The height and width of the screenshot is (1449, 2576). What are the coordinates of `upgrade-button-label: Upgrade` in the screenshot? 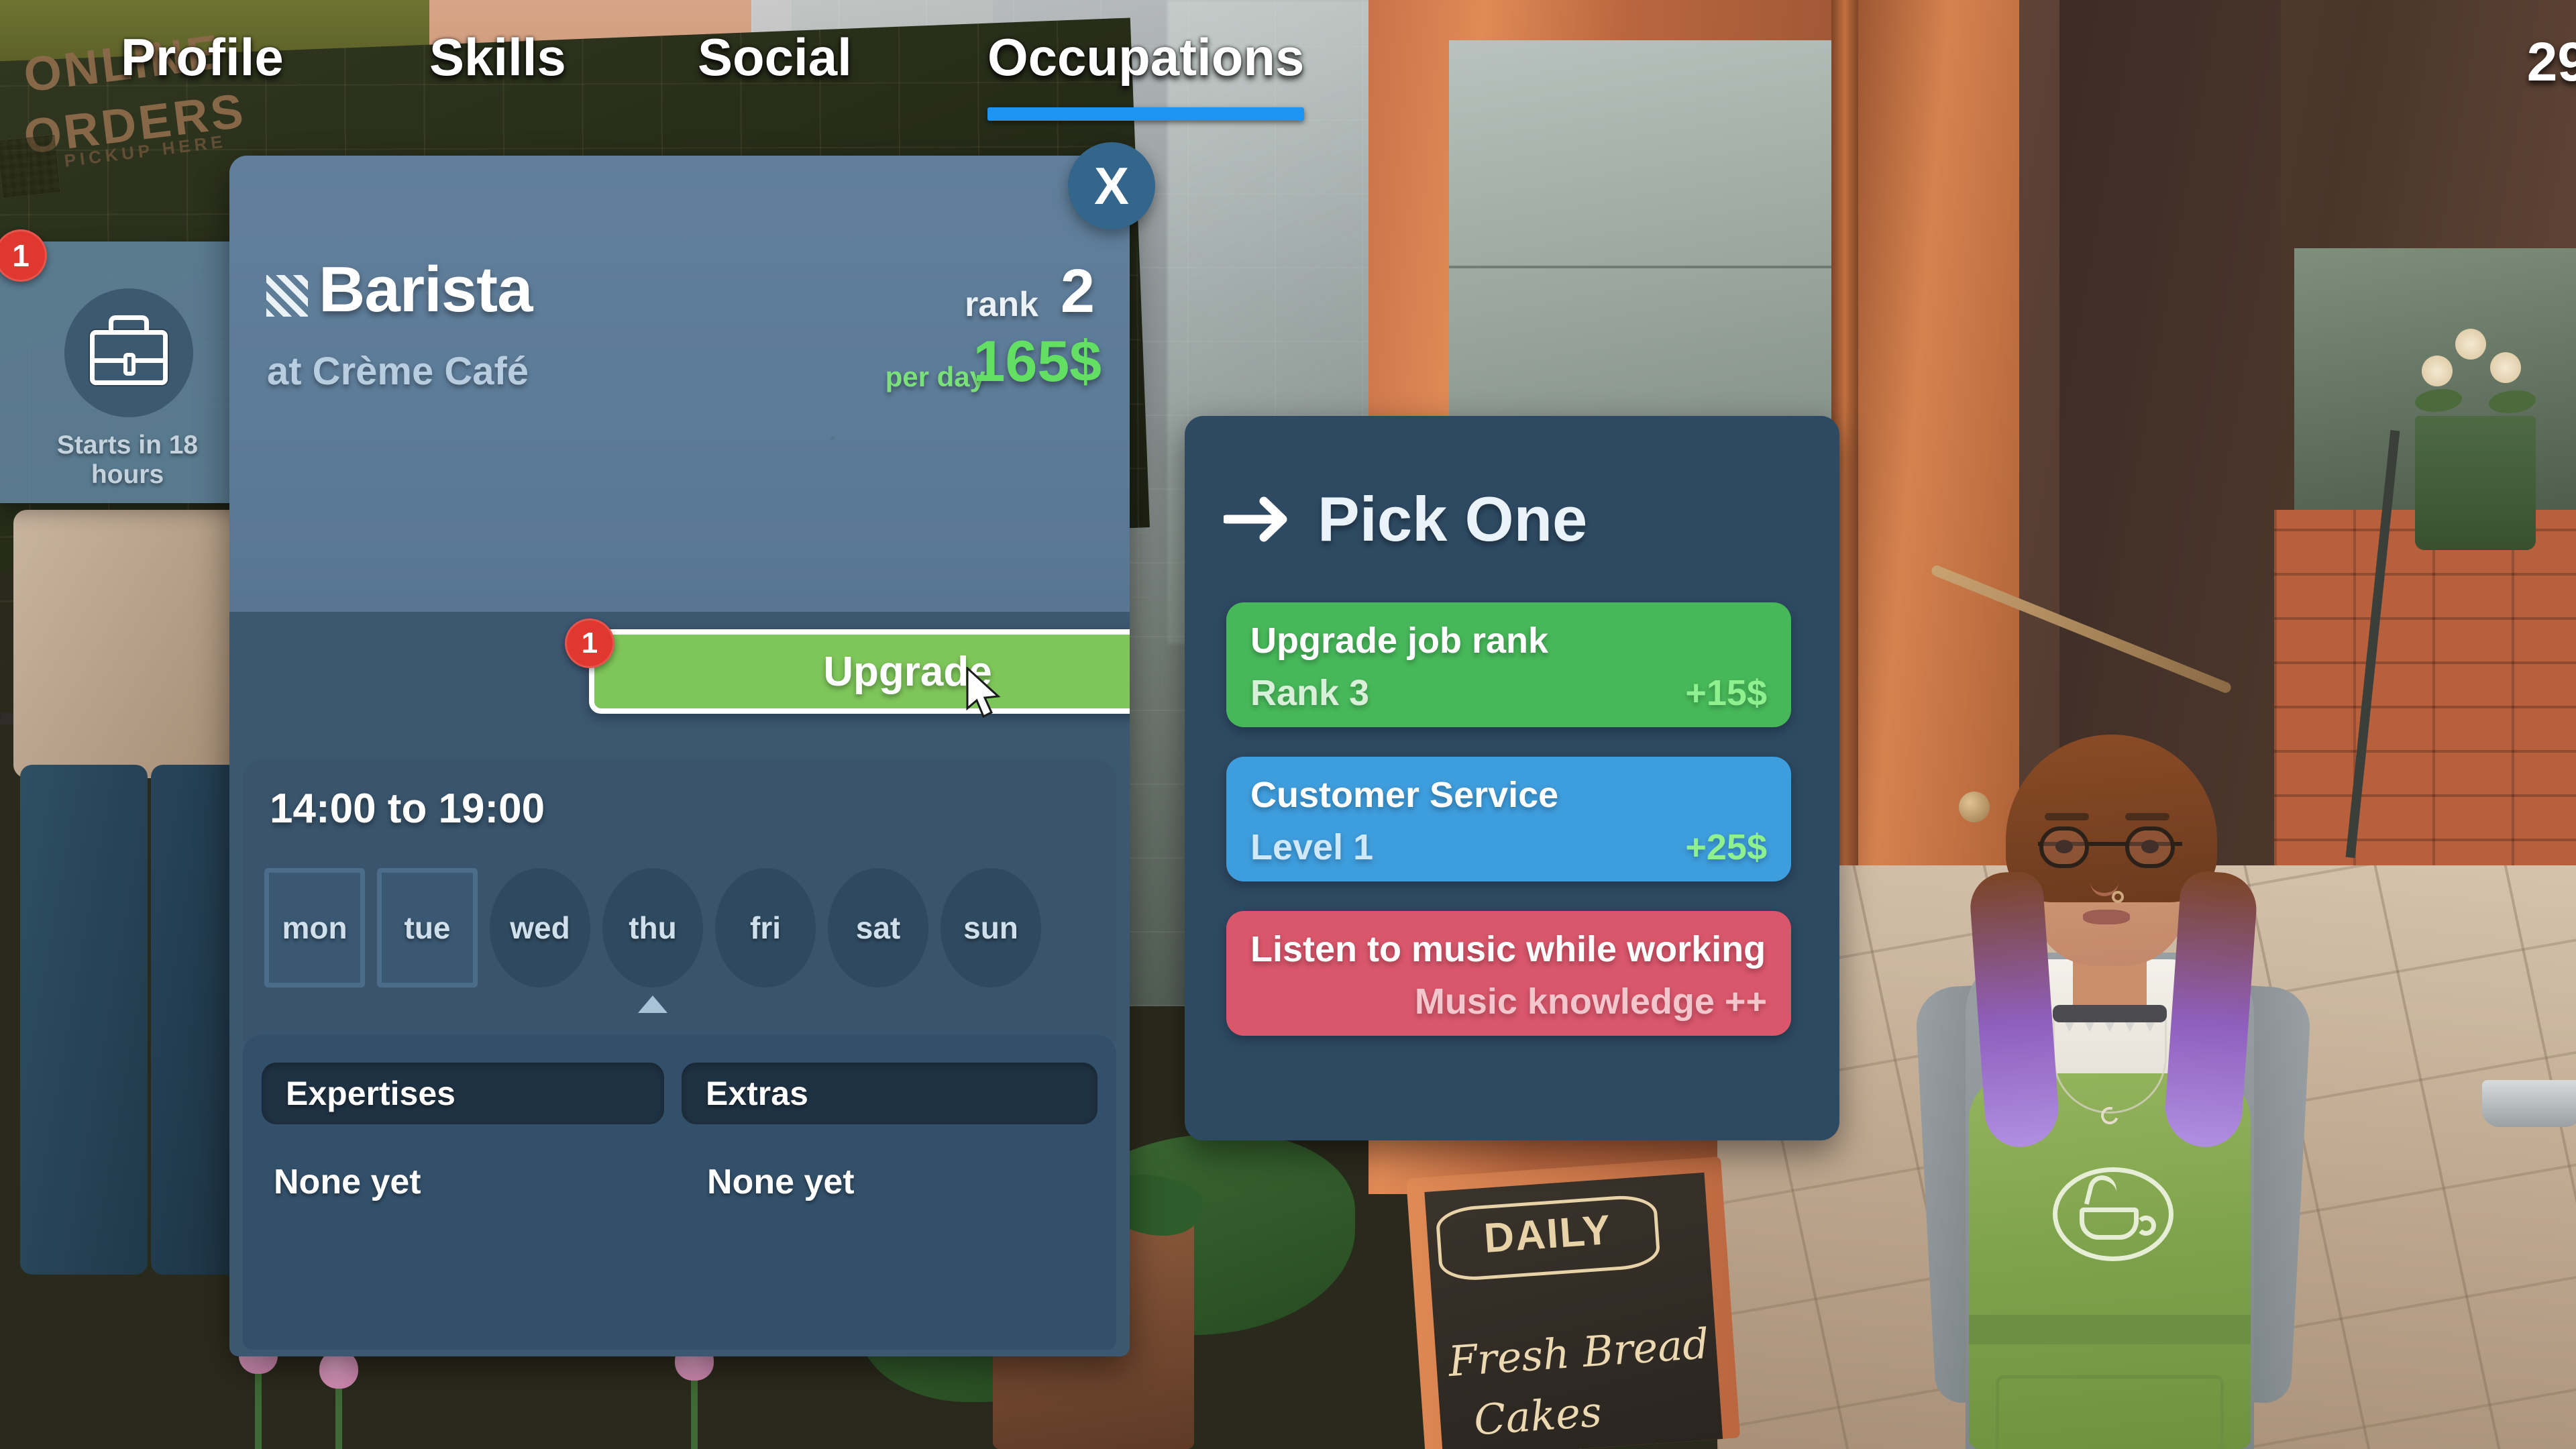 It's located at (907, 671).